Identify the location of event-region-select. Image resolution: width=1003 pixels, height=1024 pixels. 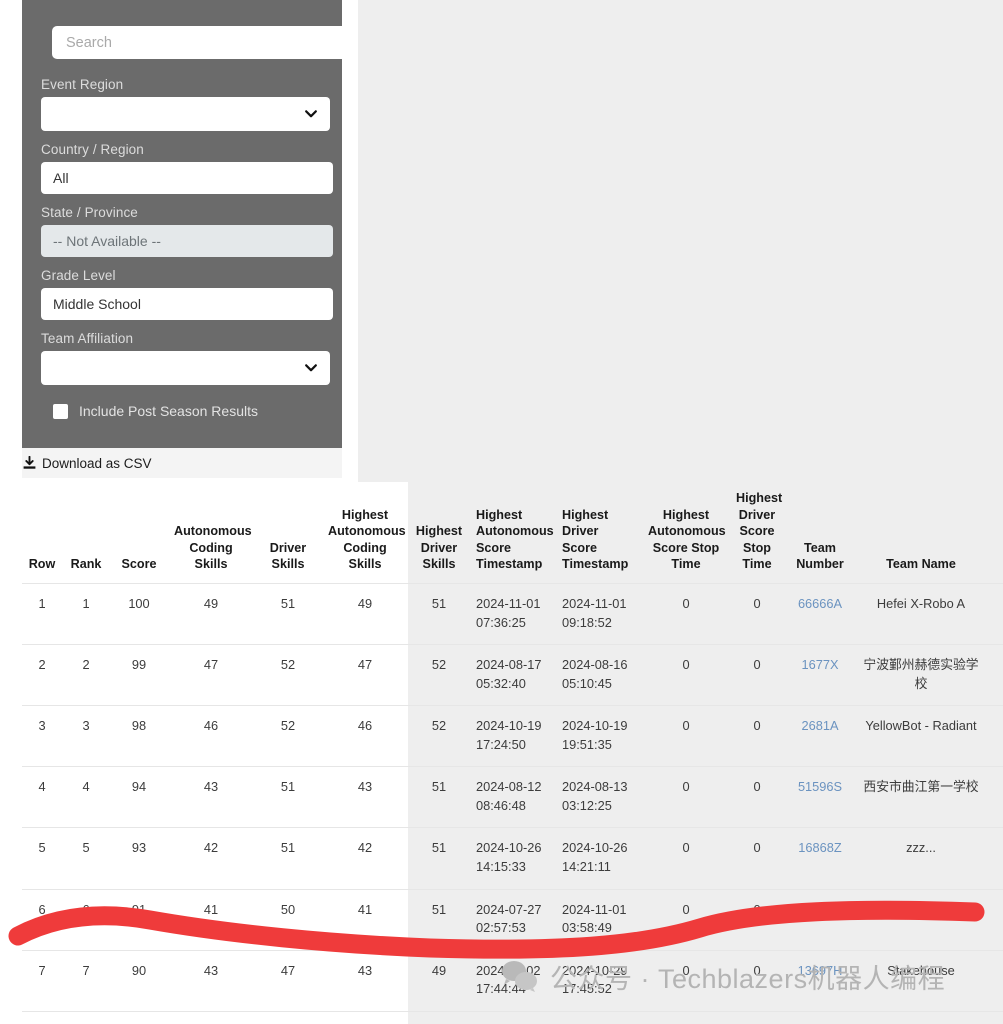
(185, 114).